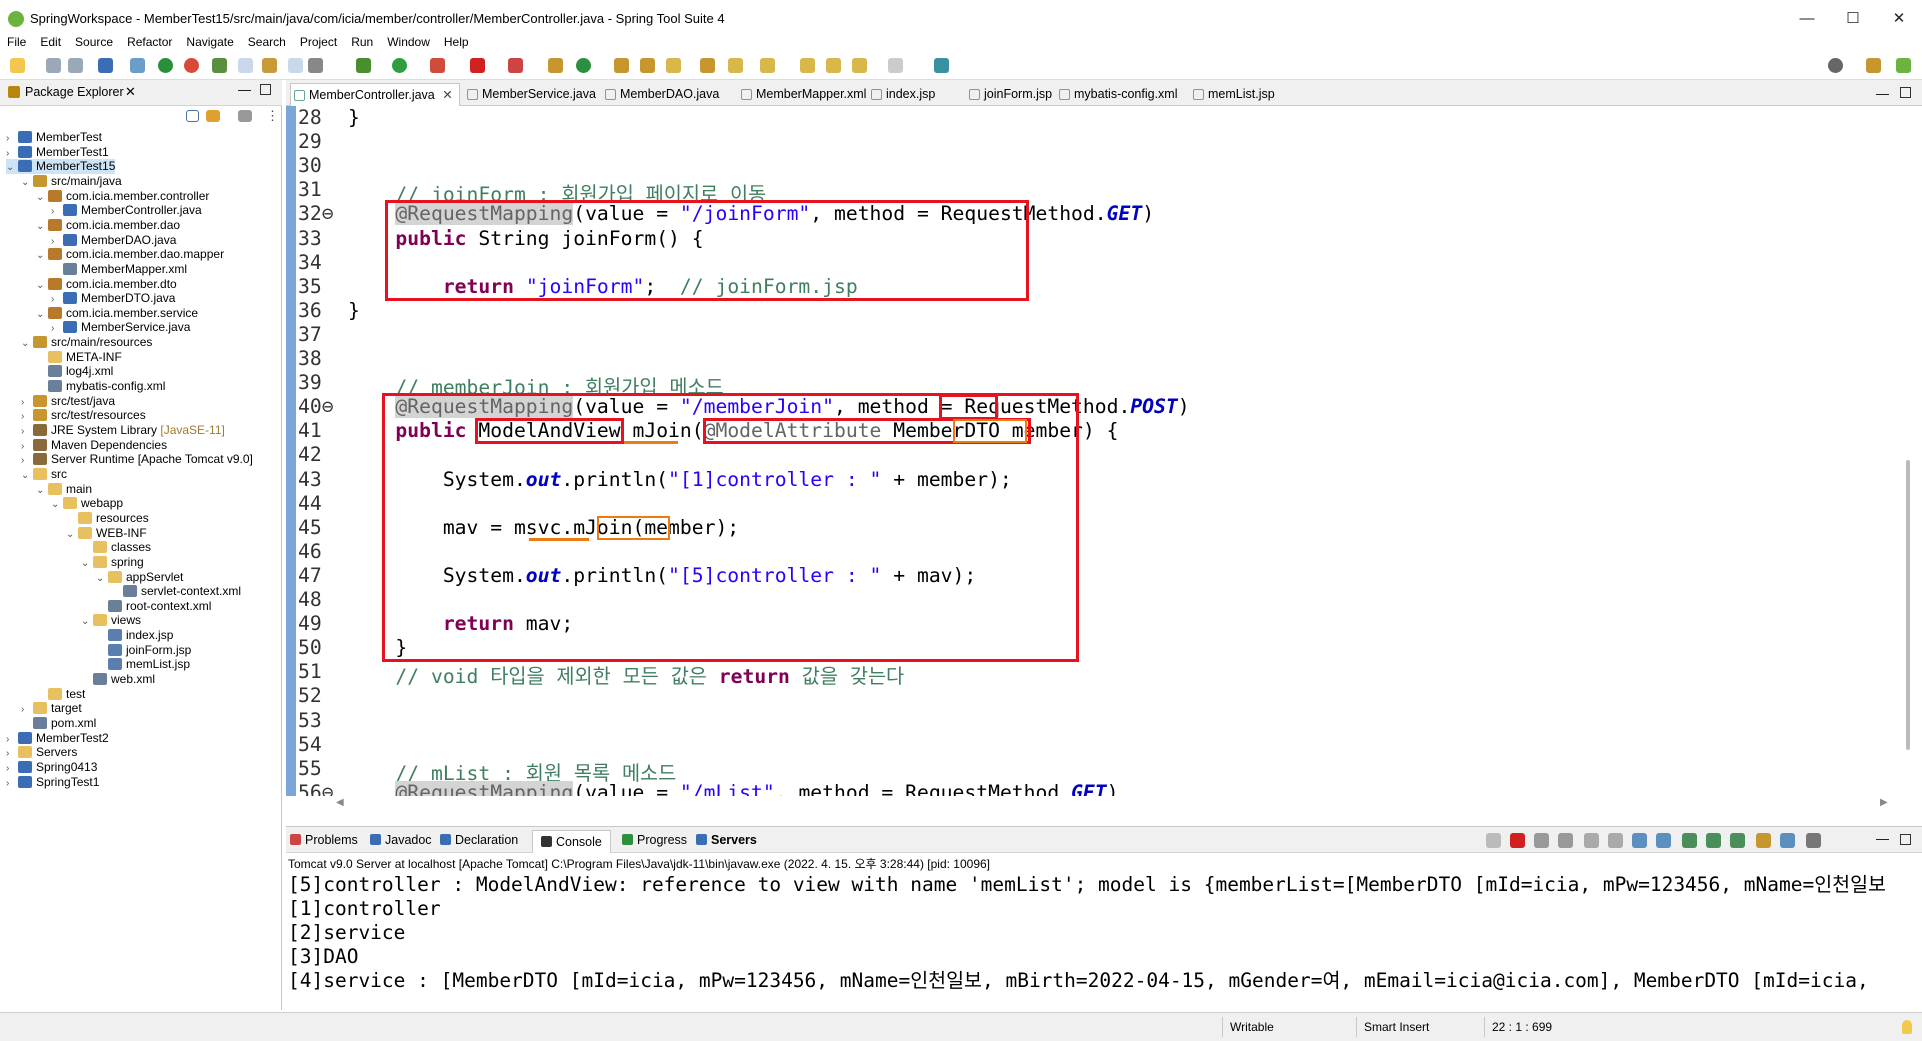  Describe the element at coordinates (1104, 804) in the screenshot. I see `horizontal-scrollbar: ◀ ▶` at that location.